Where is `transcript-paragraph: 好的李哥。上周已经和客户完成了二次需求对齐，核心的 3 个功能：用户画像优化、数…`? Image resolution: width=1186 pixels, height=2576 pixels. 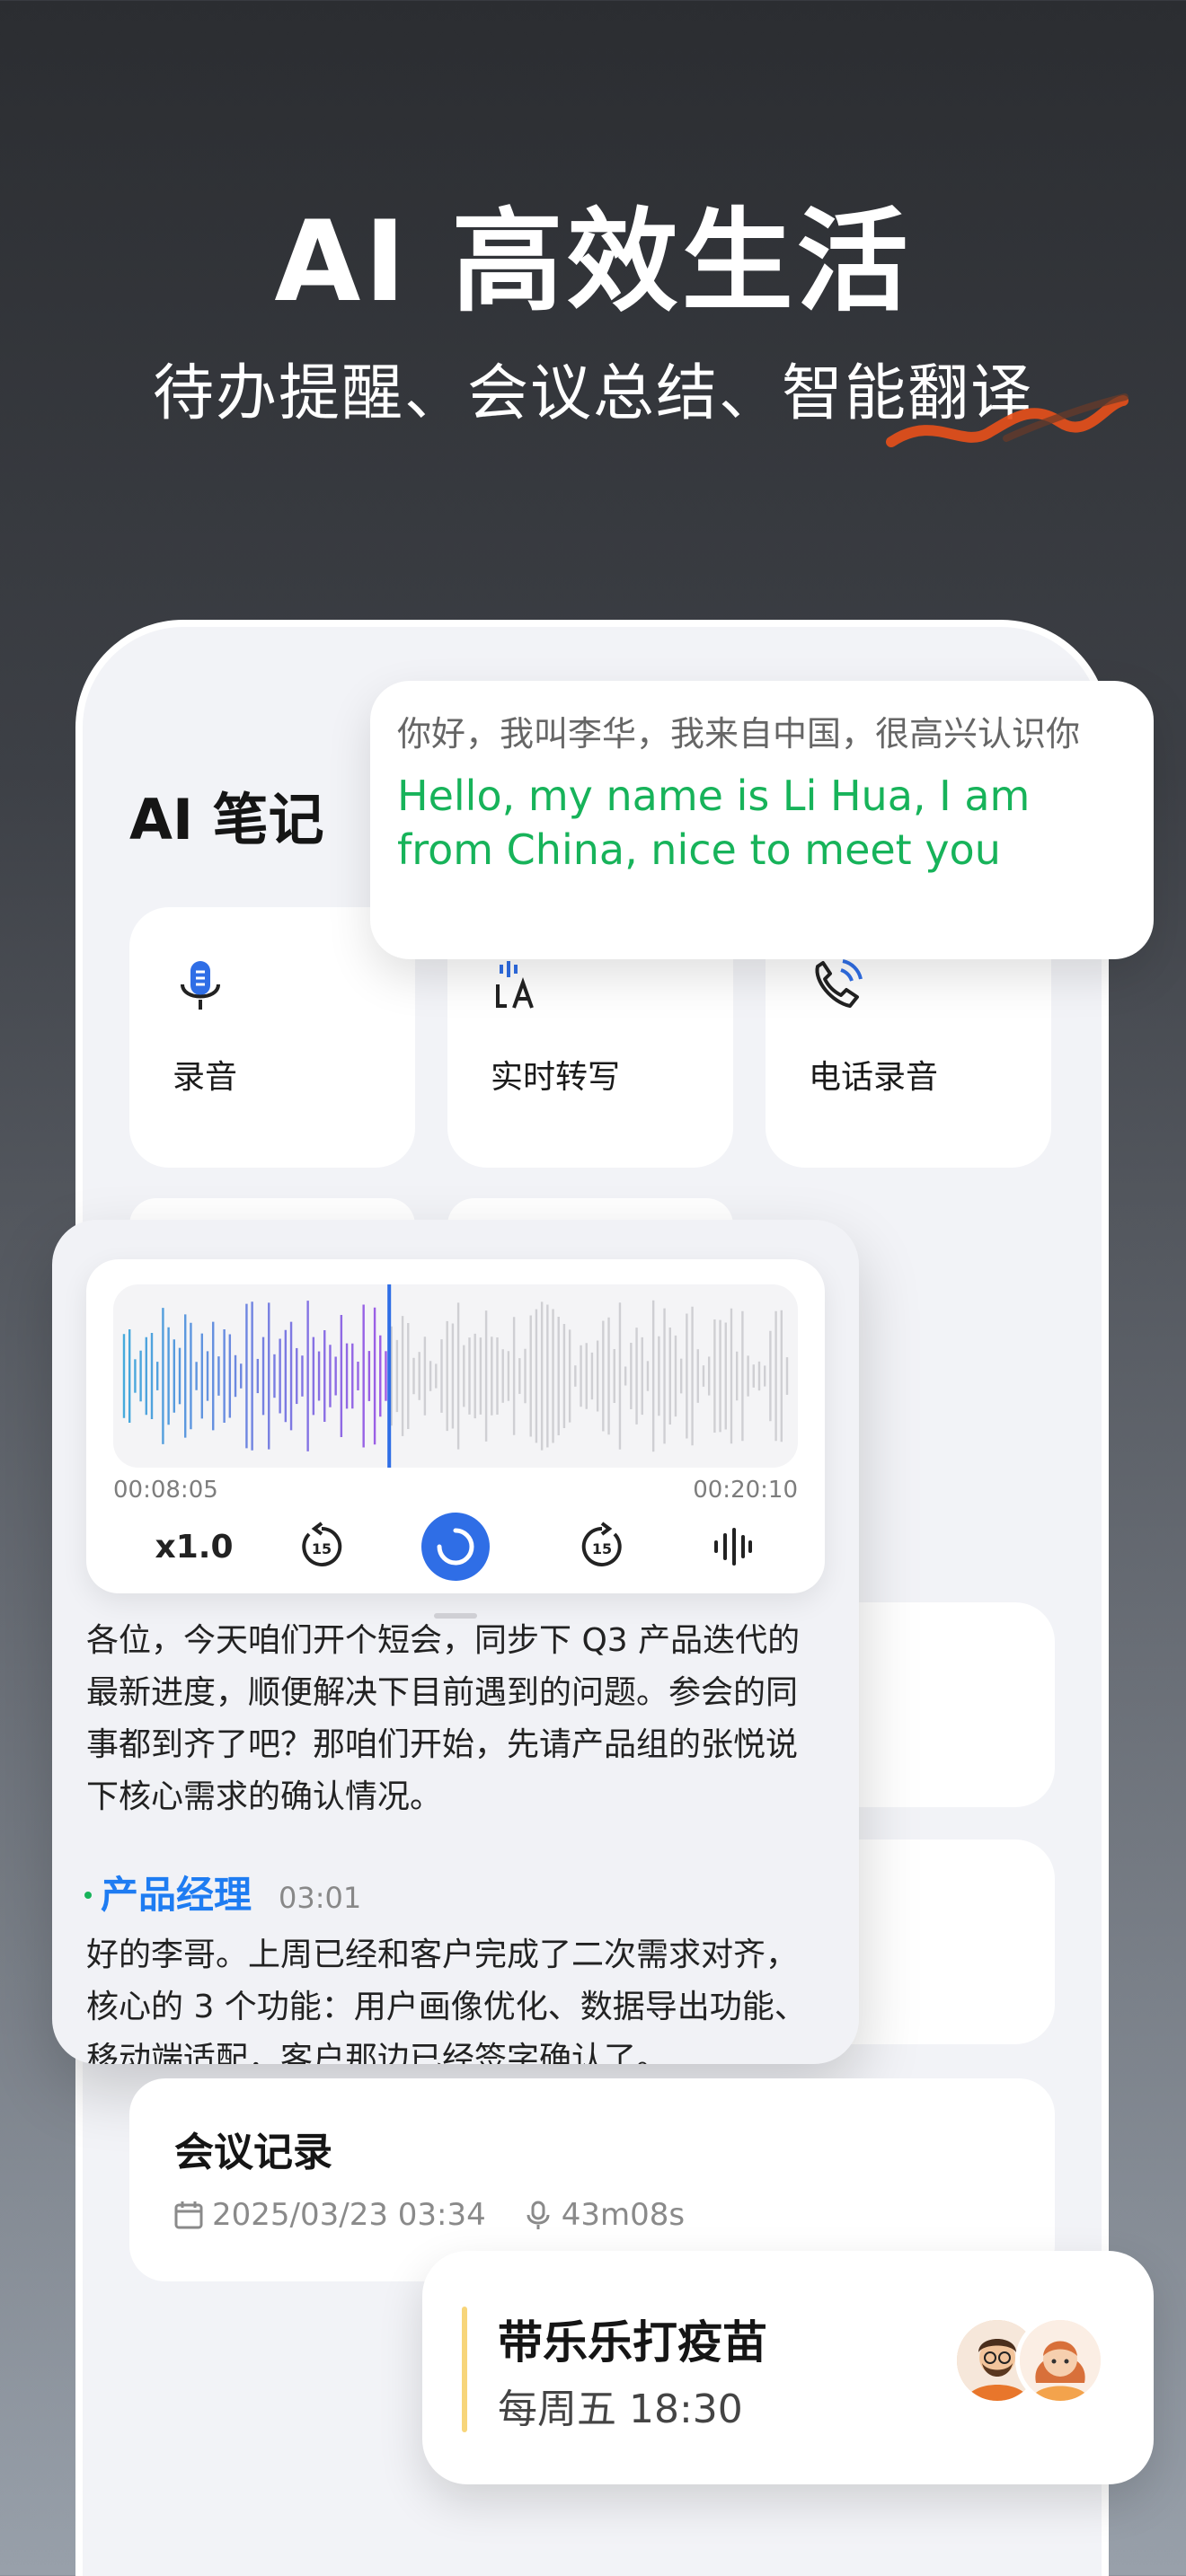
transcript-paragraph: 好的李哥。上周已经和客户完成了二次需求对齐，核心的 3 个功能：用户画像优化、数… is located at coordinates (446, 2000).